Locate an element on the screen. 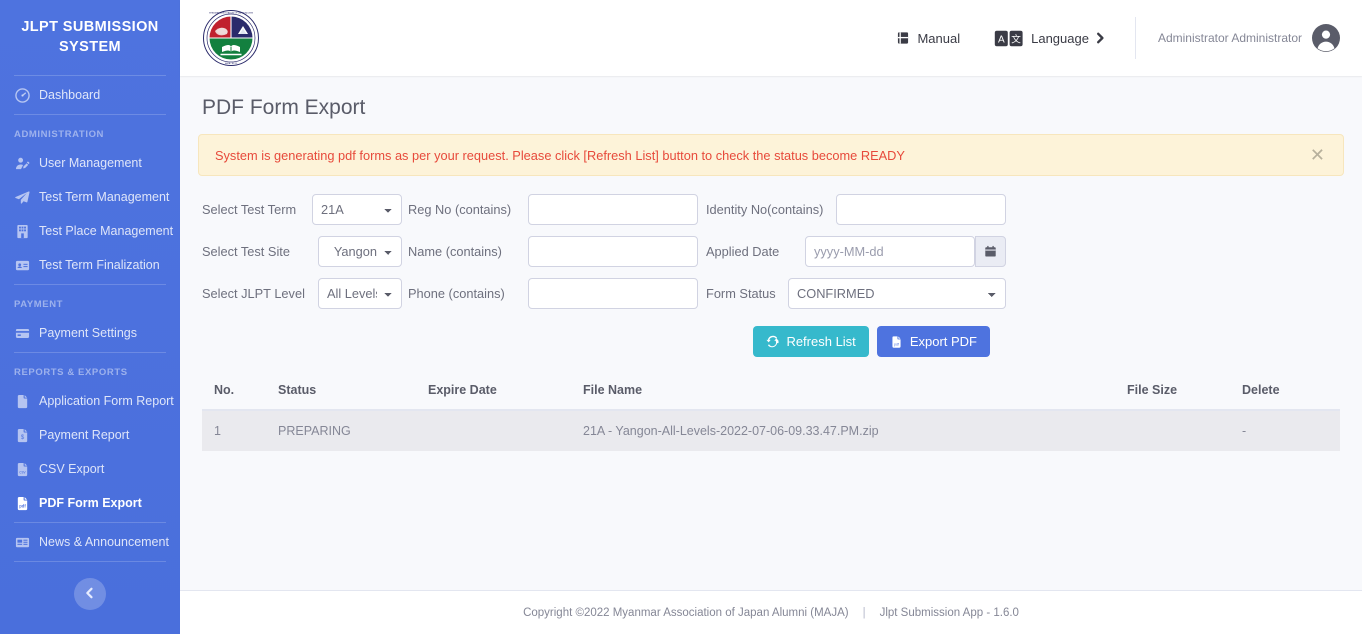  sidebar-item-test-term-finalization: Test Term Finalization is located at coordinates (90, 265).